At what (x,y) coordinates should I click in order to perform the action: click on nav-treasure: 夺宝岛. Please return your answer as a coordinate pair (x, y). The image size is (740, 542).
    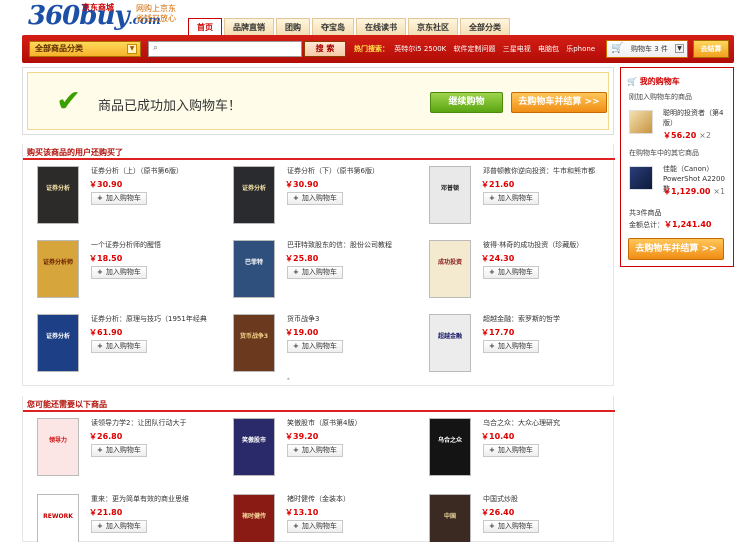
    Looking at the image, I should click on (333, 26).